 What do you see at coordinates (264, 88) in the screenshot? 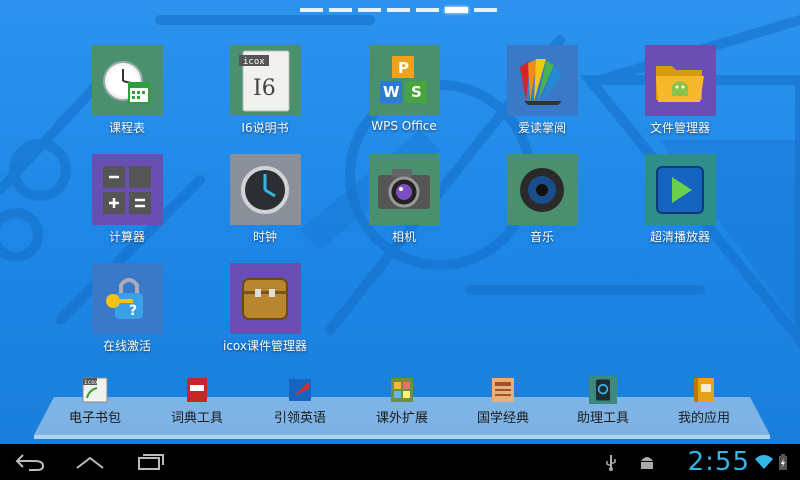
I see `svg-text: I6` at bounding box center [264, 88].